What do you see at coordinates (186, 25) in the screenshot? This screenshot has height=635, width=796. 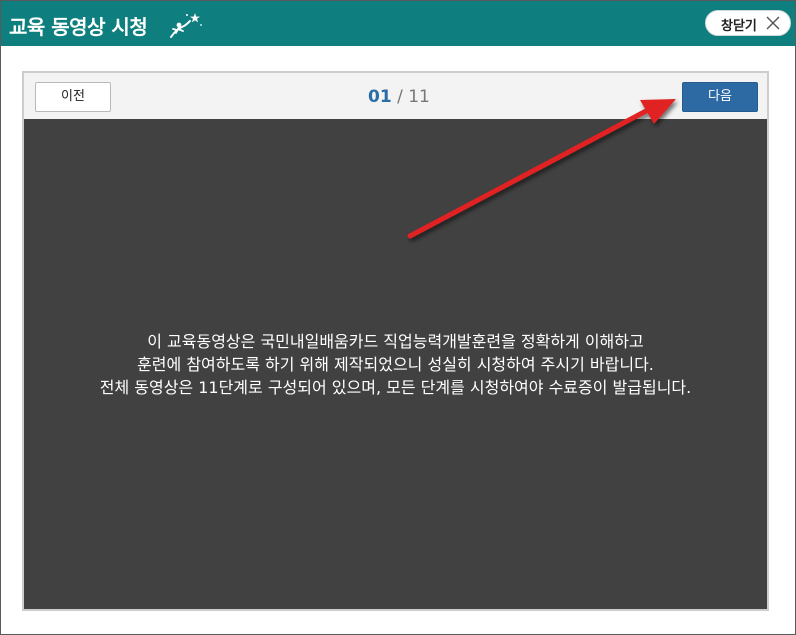 I see `star-figure-icon` at bounding box center [186, 25].